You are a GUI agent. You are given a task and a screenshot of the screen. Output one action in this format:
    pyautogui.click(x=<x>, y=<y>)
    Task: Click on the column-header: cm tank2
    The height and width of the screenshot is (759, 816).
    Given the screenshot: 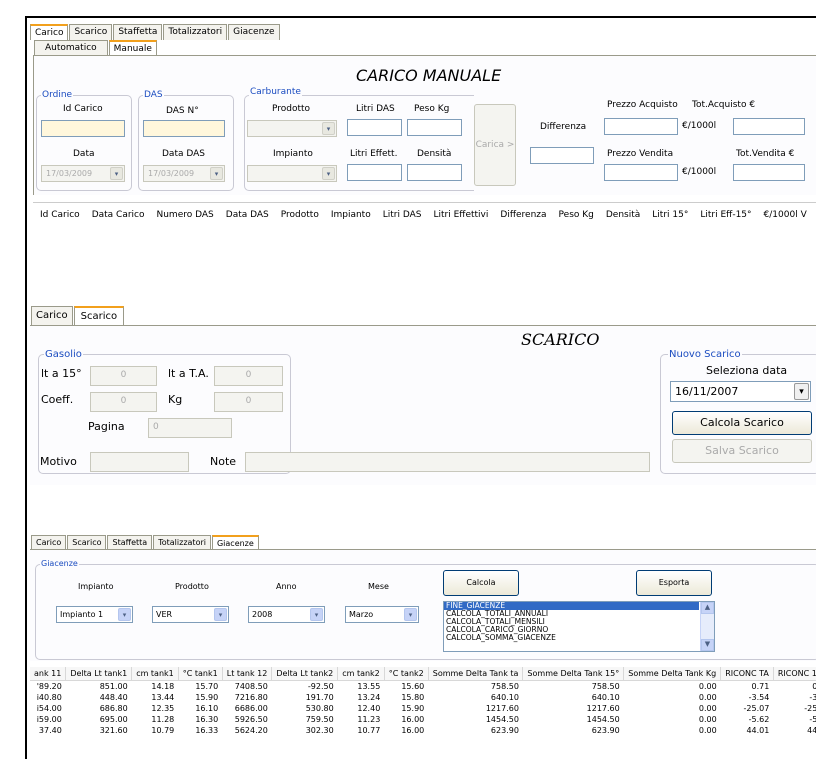 What is the action you would take?
    pyautogui.click(x=361, y=674)
    